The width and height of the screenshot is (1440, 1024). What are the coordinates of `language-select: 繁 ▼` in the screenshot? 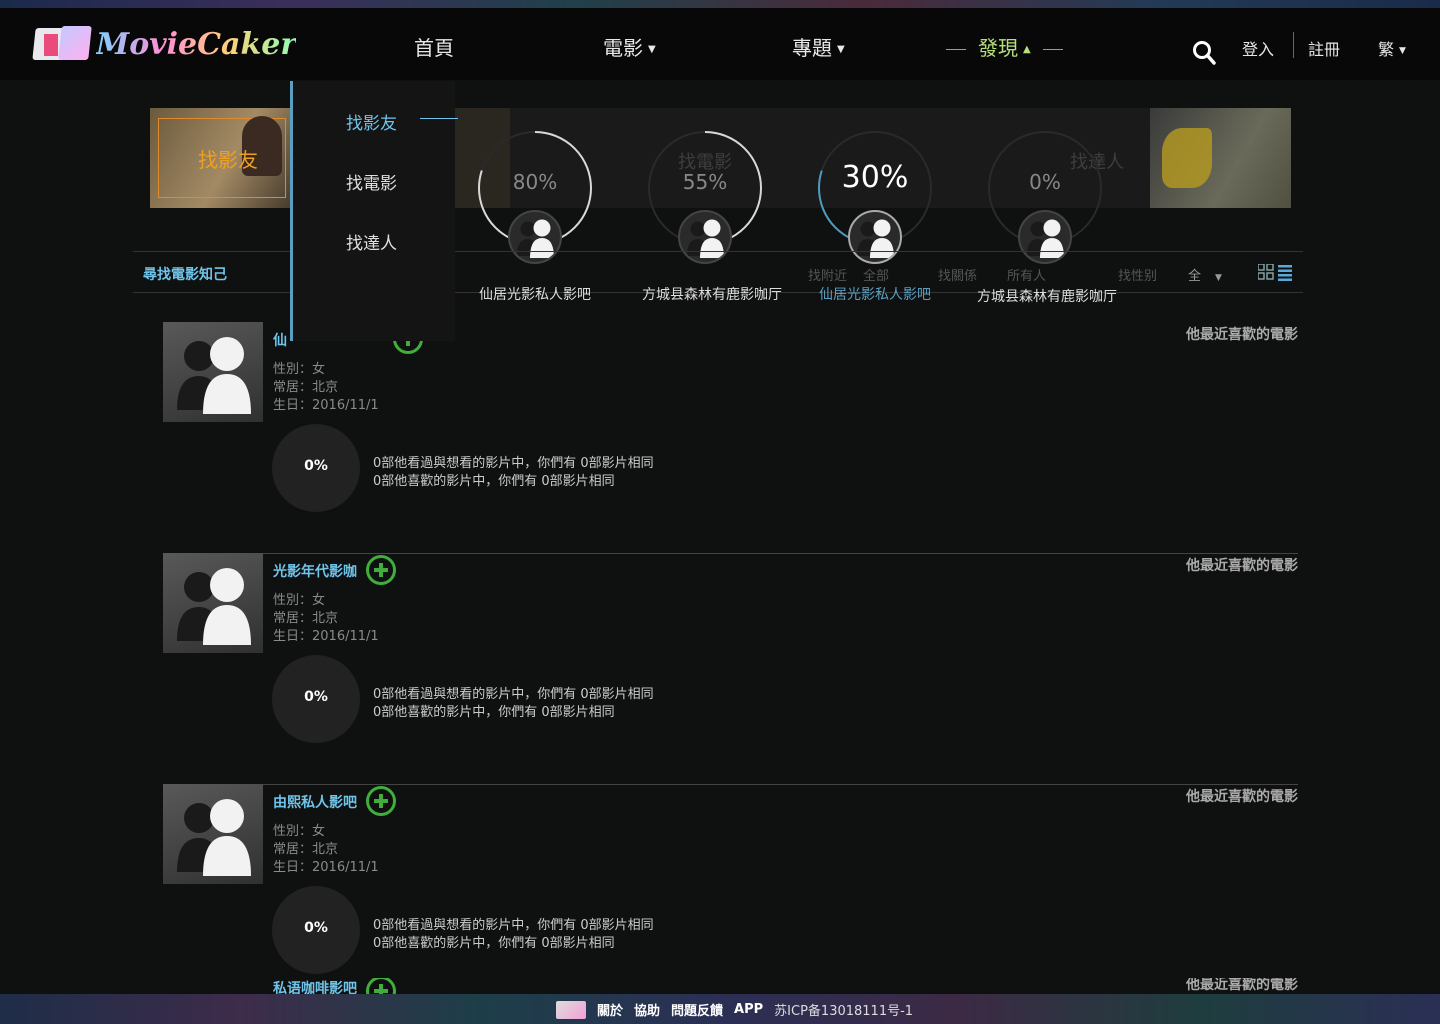 It's located at (1392, 48).